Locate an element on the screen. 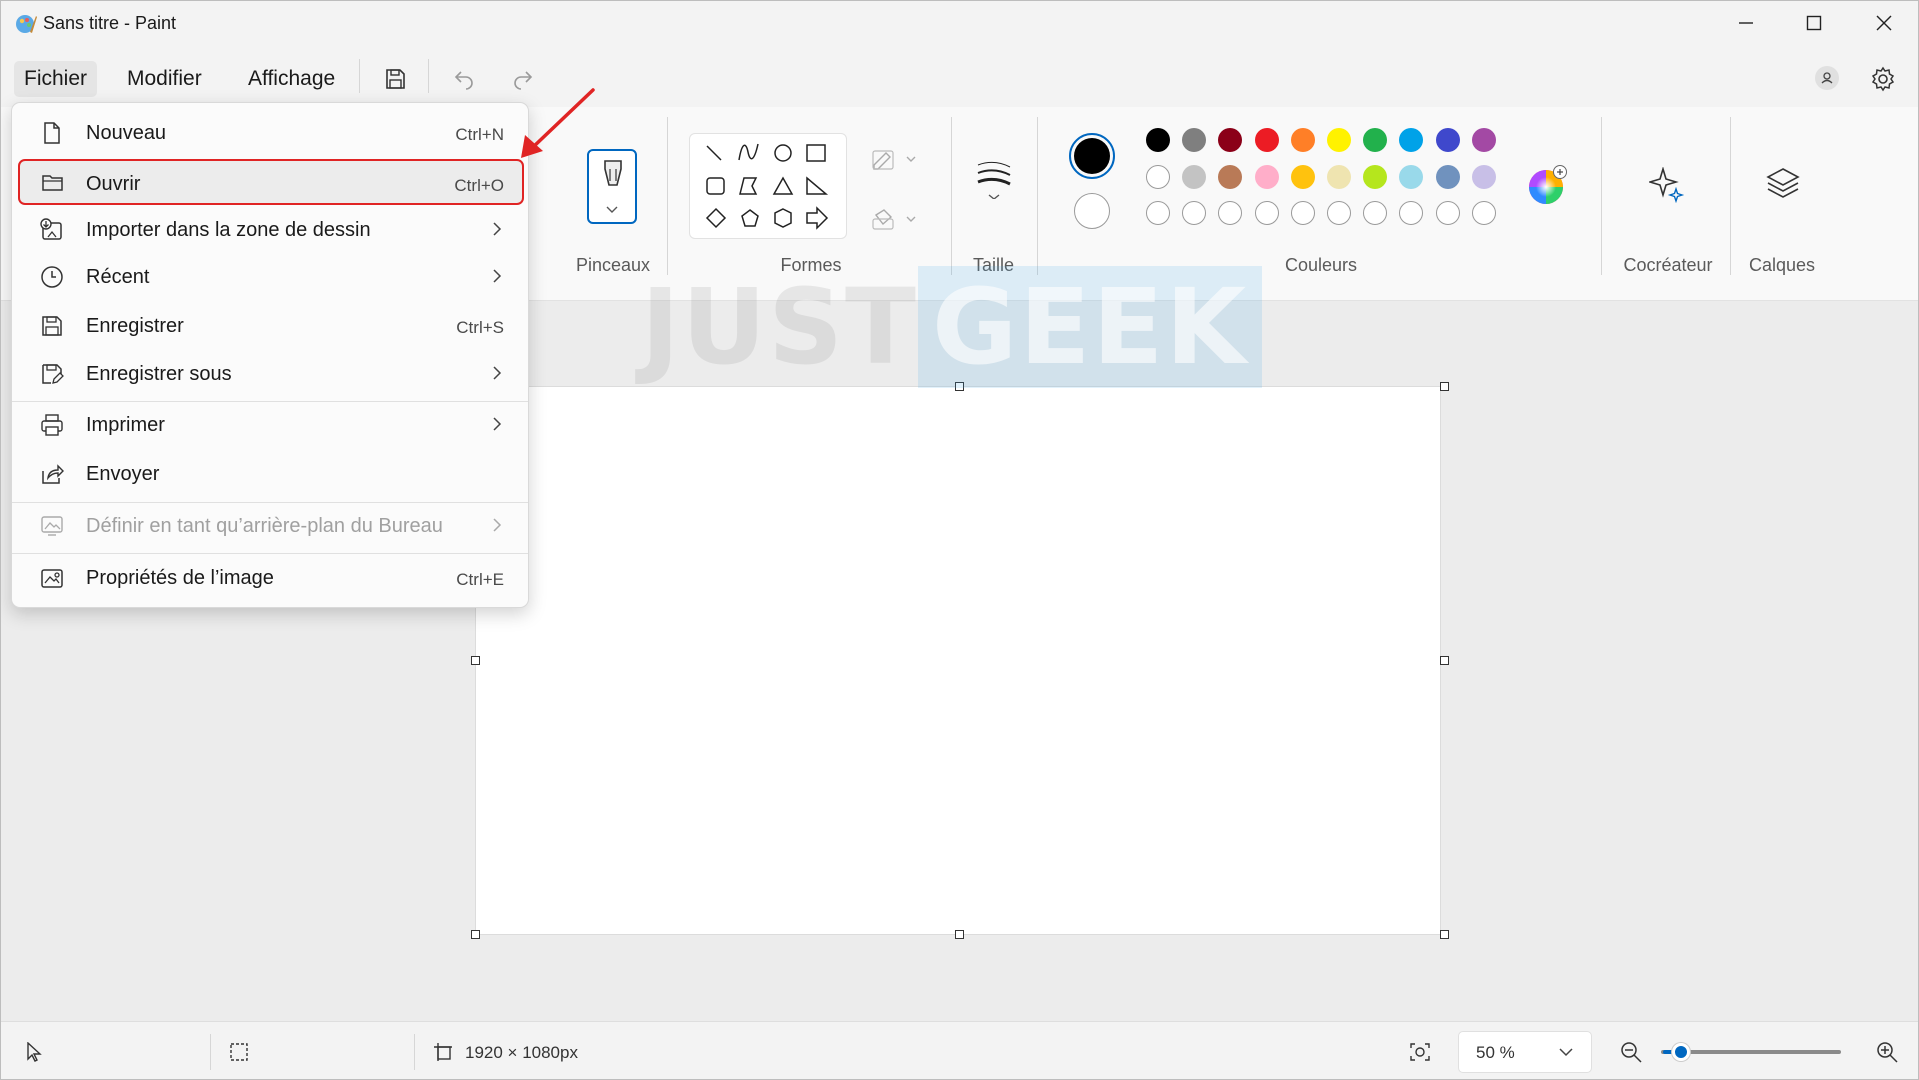 The height and width of the screenshot is (1080, 1919). menu-affichage: Affichage is located at coordinates (291, 79).